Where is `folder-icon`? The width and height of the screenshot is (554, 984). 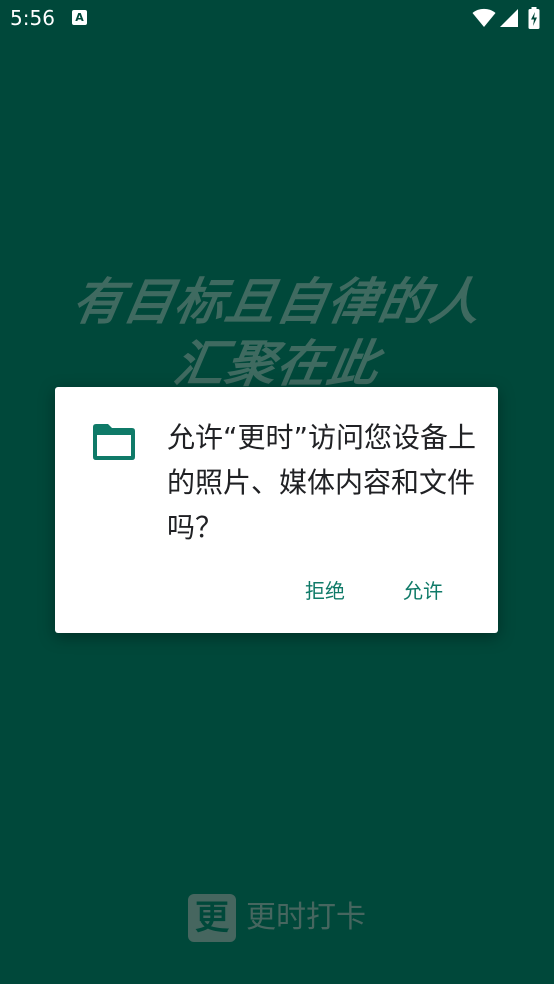 folder-icon is located at coordinates (114, 442).